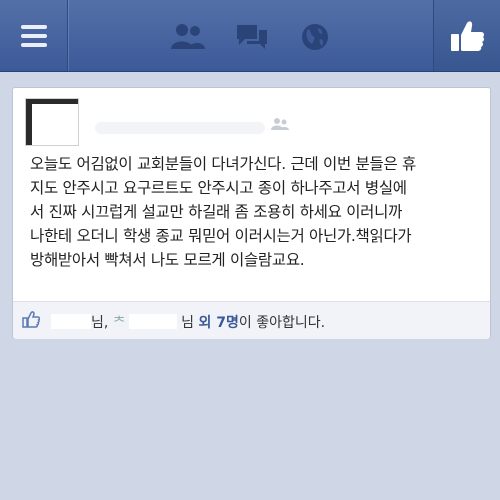  I want to click on likes-text: 님, ᄎ 님 외 7명이 좋아합니다., so click(188, 322).